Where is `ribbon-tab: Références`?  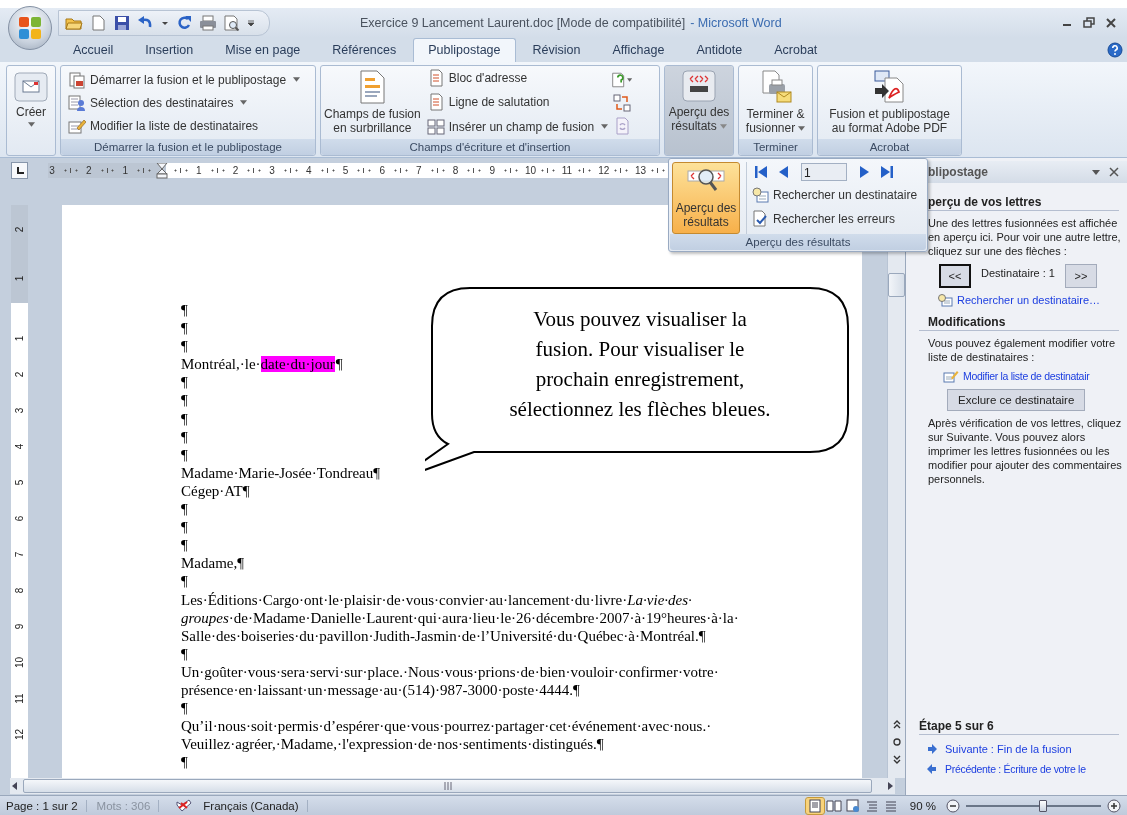 ribbon-tab: Références is located at coordinates (364, 50).